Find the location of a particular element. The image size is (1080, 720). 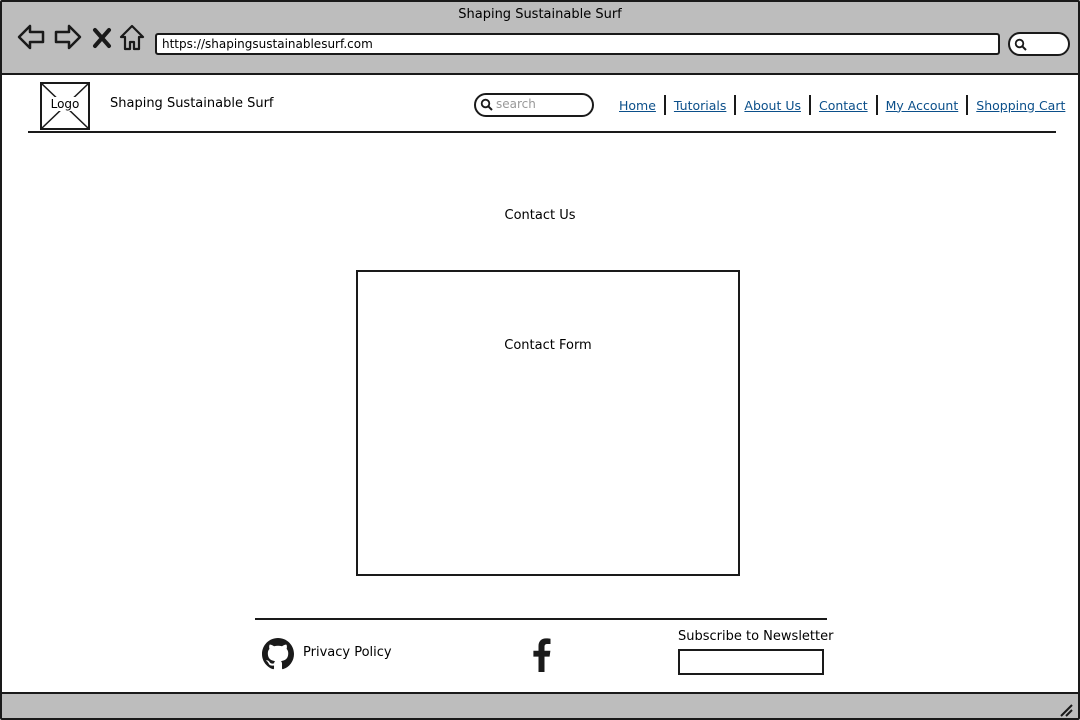

address-bar: https://shapingsustainablesurf.com is located at coordinates (577, 44).